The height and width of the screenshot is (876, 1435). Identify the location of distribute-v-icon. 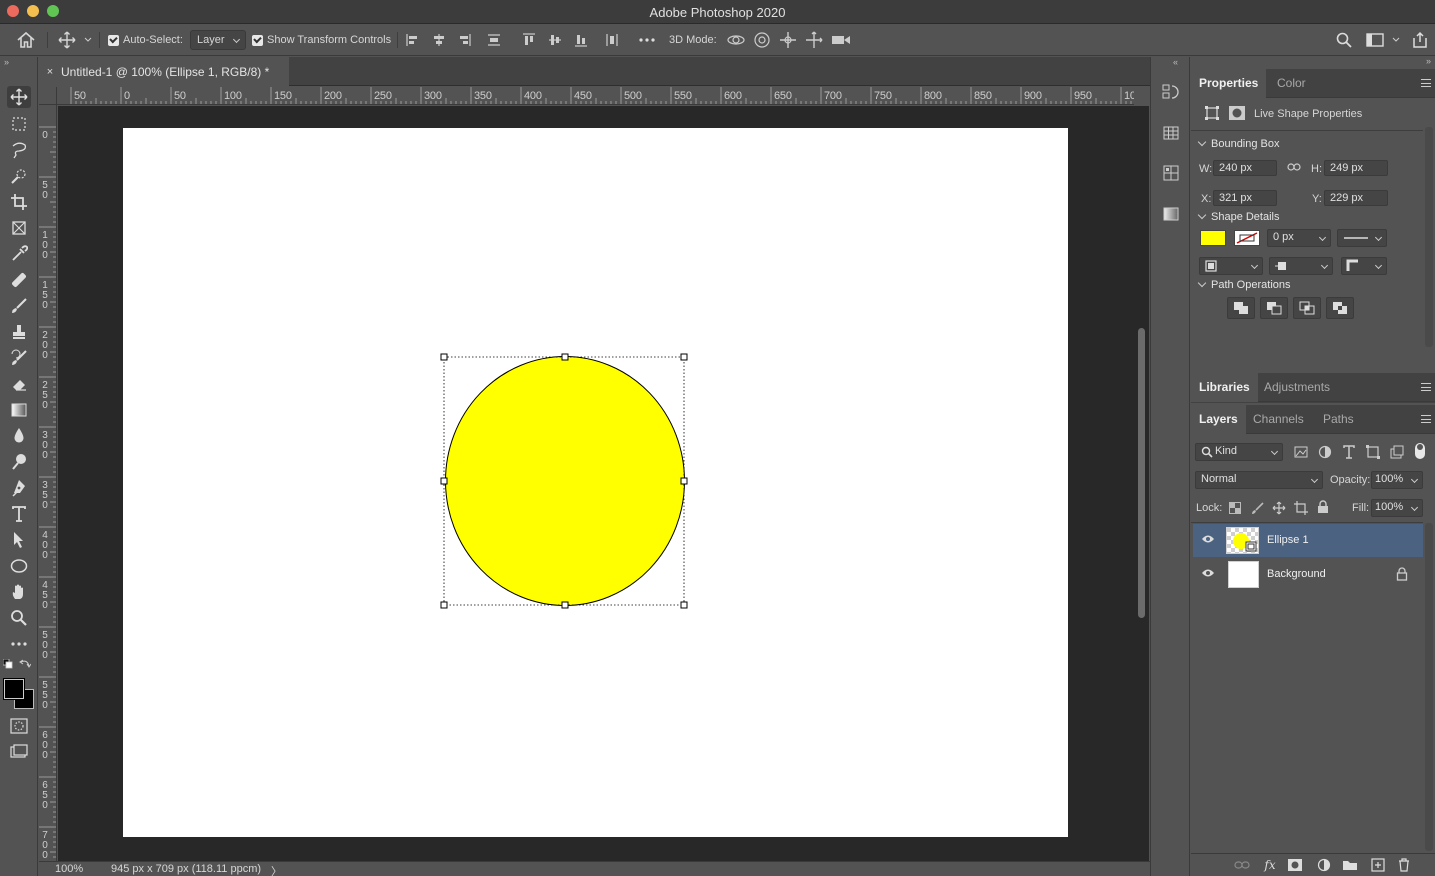
(612, 40).